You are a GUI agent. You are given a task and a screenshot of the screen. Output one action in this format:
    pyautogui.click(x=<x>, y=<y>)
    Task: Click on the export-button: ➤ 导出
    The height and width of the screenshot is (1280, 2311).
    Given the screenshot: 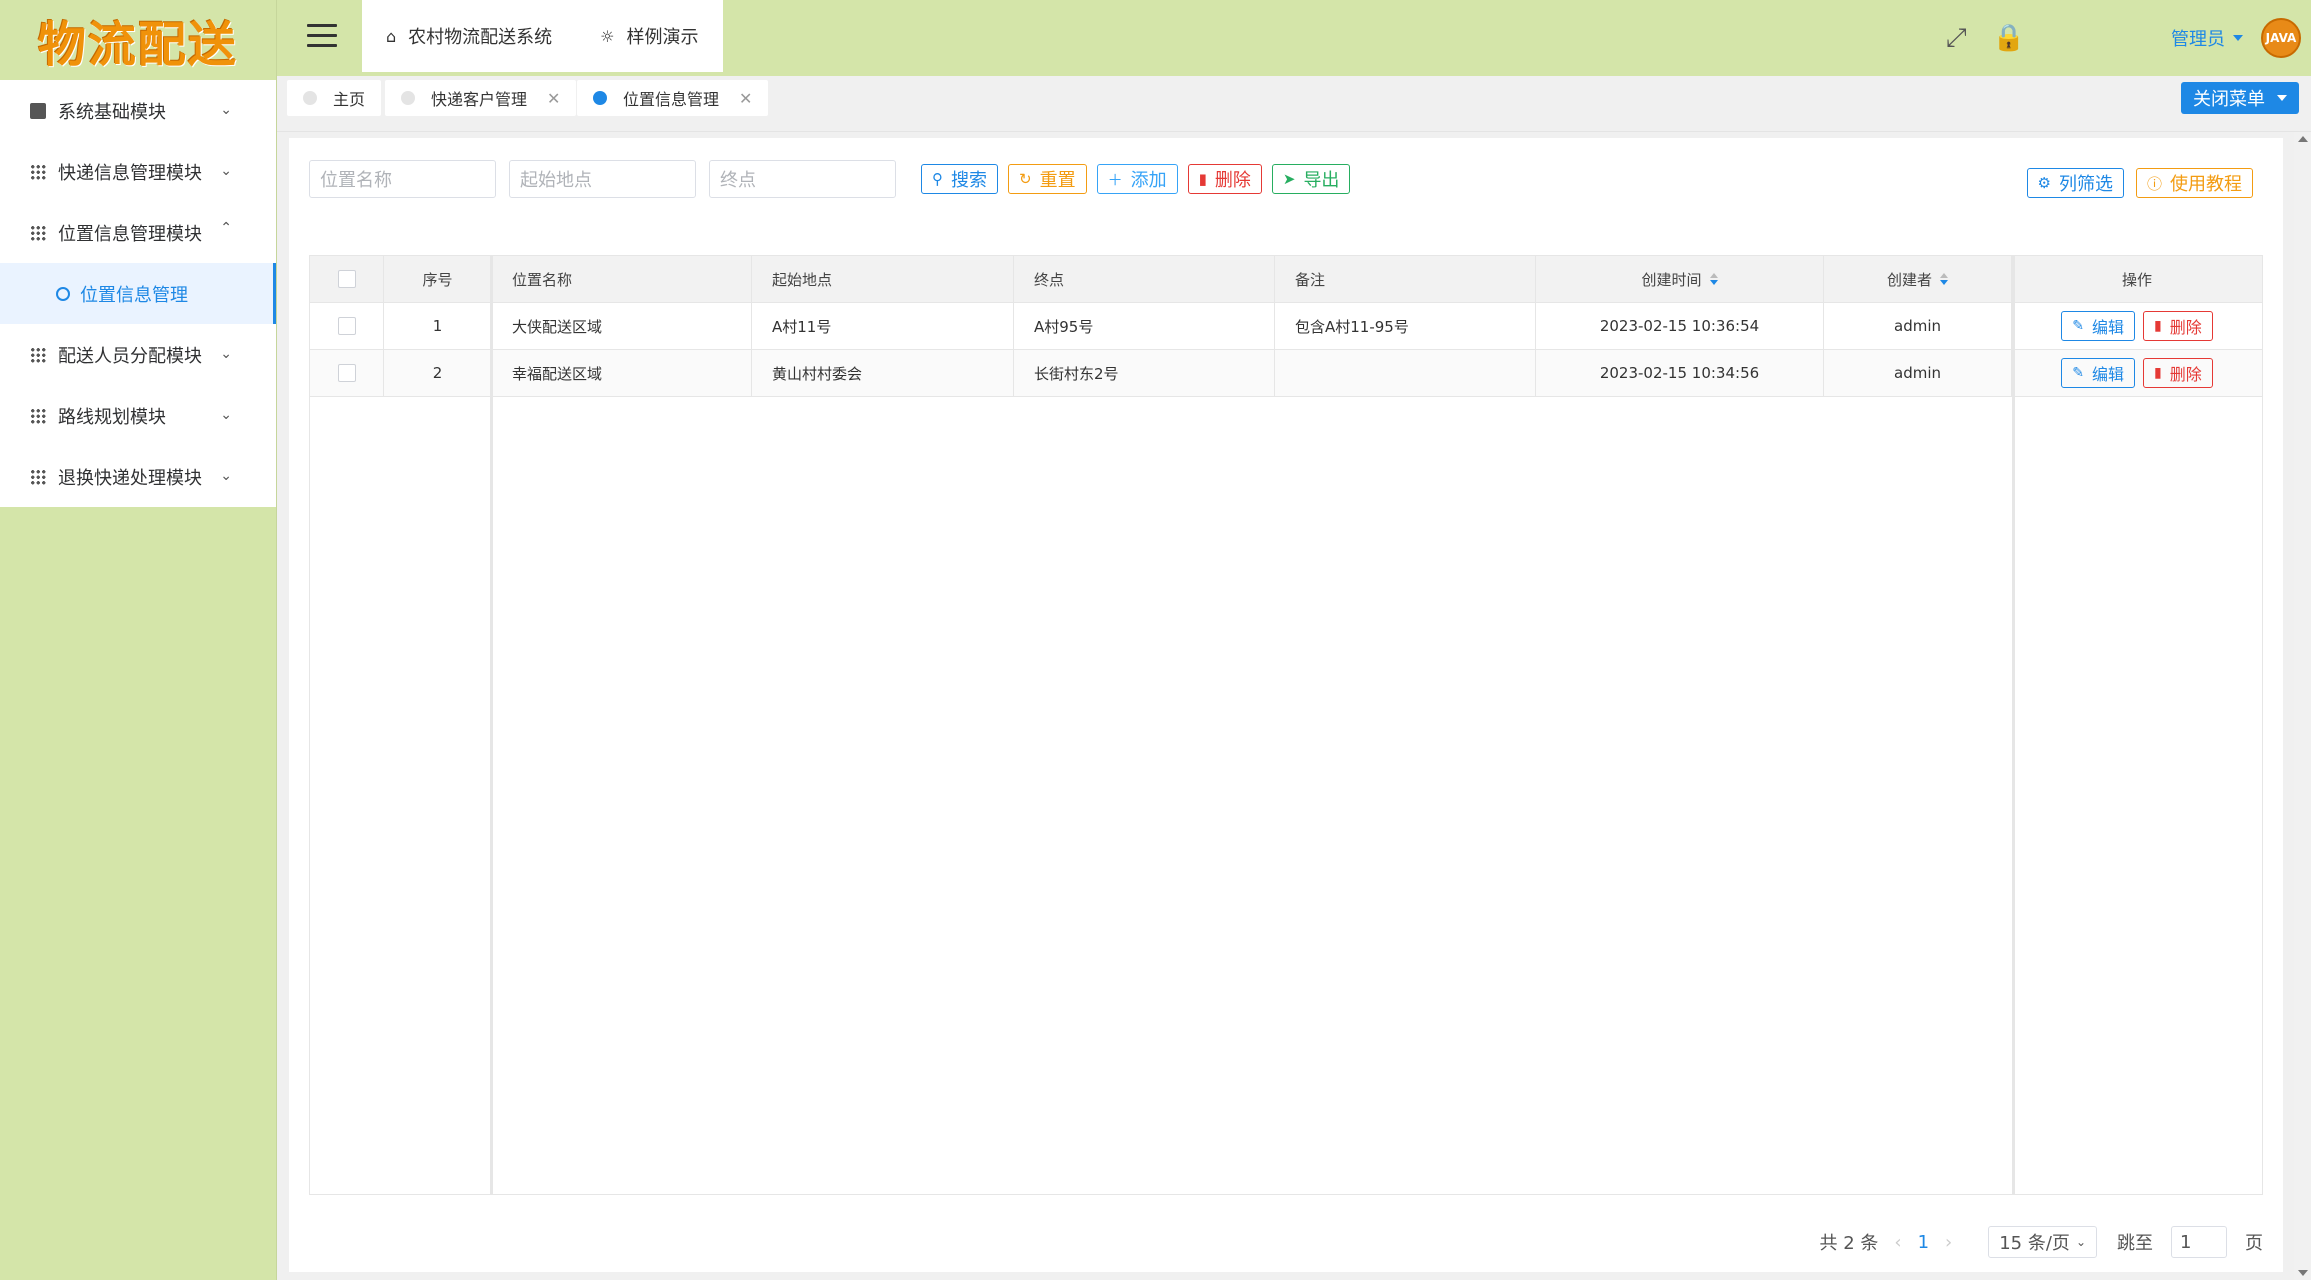 What is the action you would take?
    pyautogui.click(x=1311, y=179)
    